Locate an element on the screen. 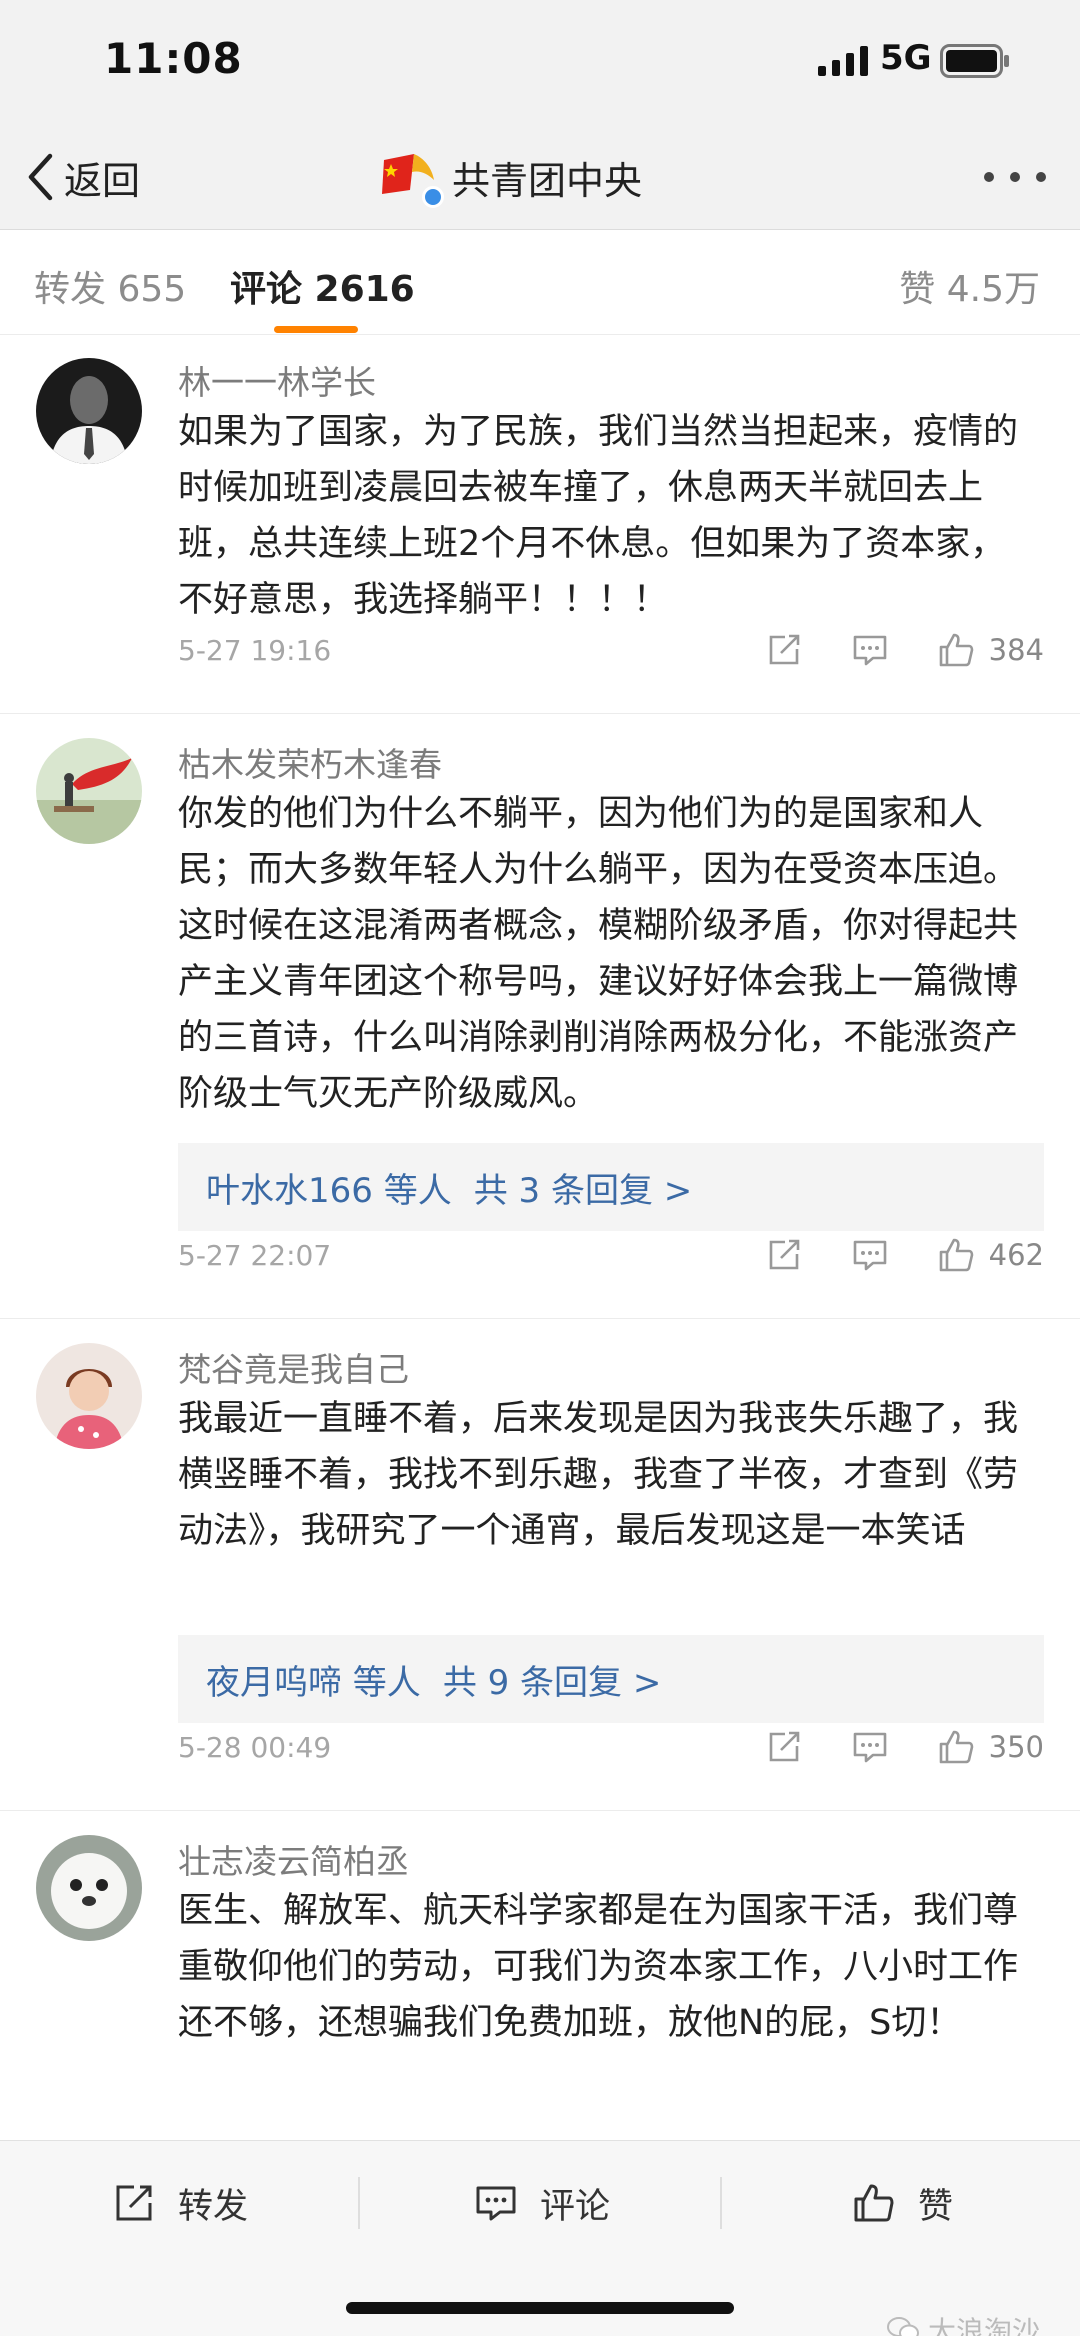 The height and width of the screenshot is (2336, 1080). status-bar: 11:08 5G is located at coordinates (540, 62).